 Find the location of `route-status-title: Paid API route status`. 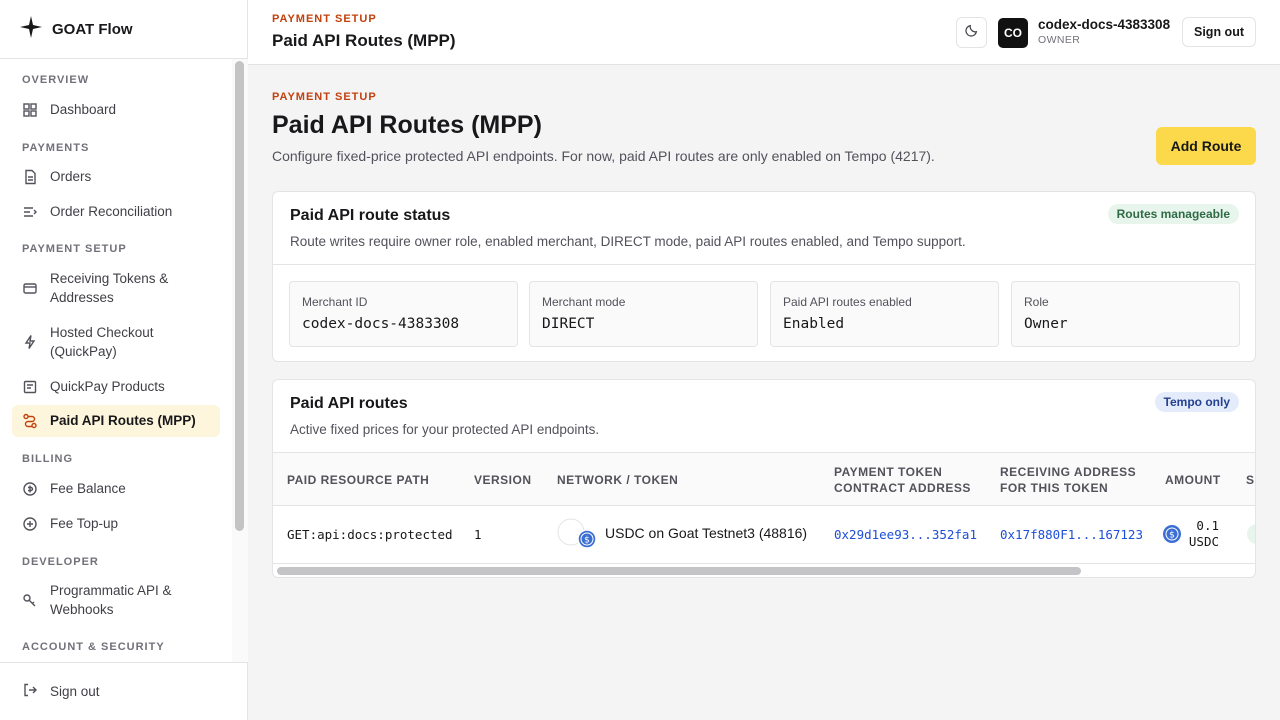

route-status-title: Paid API route status is located at coordinates (370, 215).